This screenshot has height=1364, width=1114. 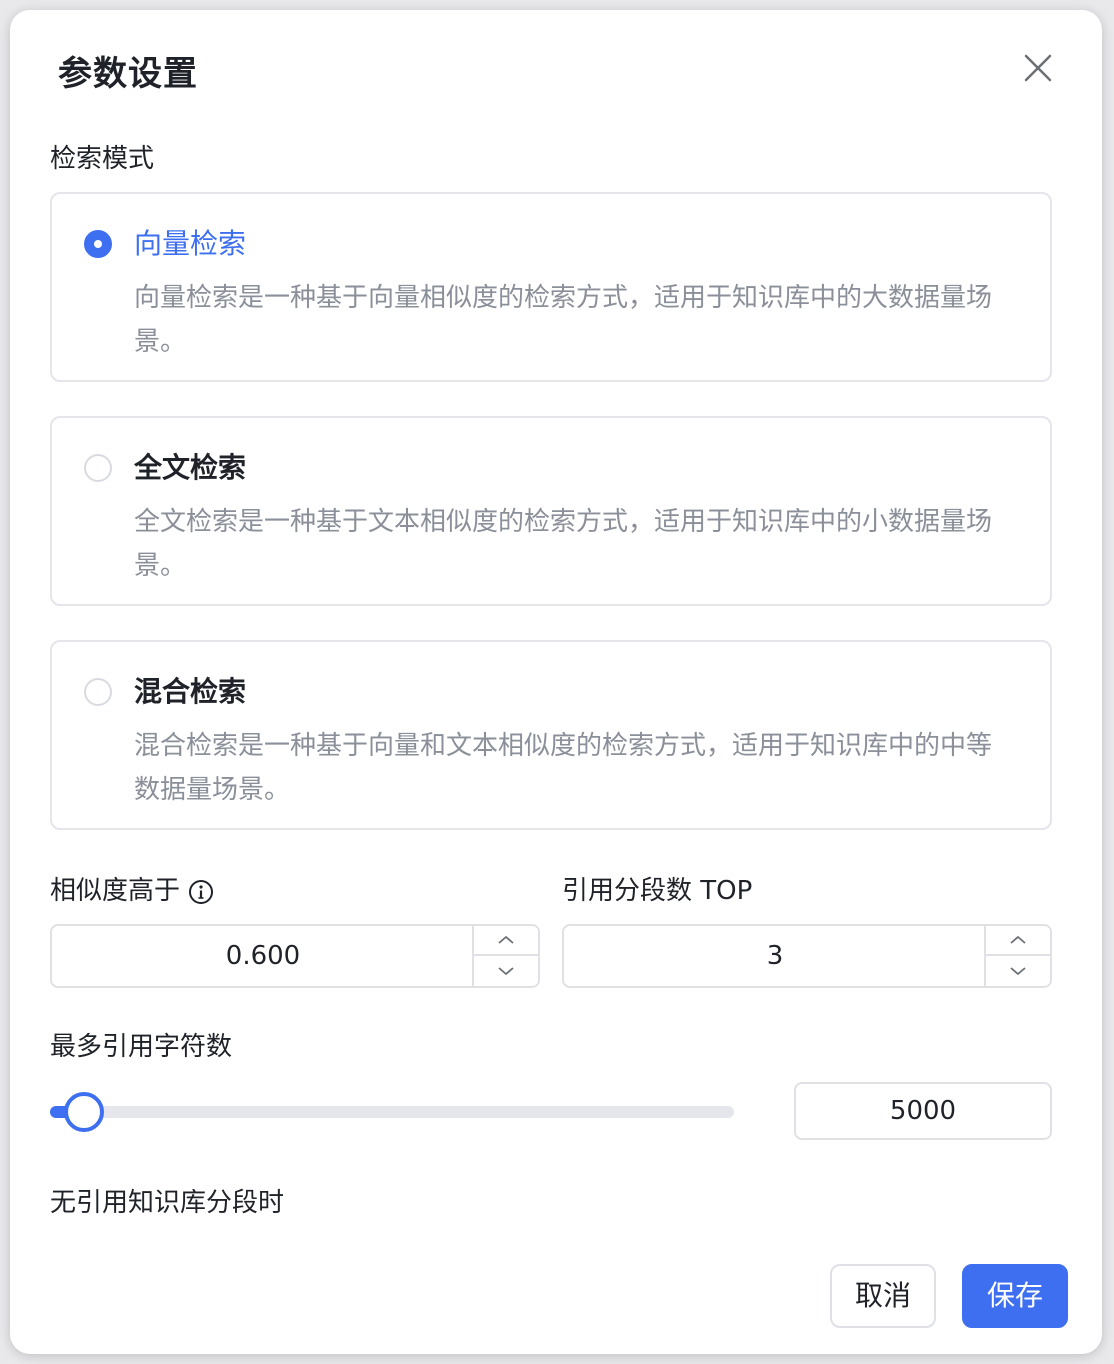 What do you see at coordinates (115, 891) in the screenshot?
I see `similarity-label: 相似度高于` at bounding box center [115, 891].